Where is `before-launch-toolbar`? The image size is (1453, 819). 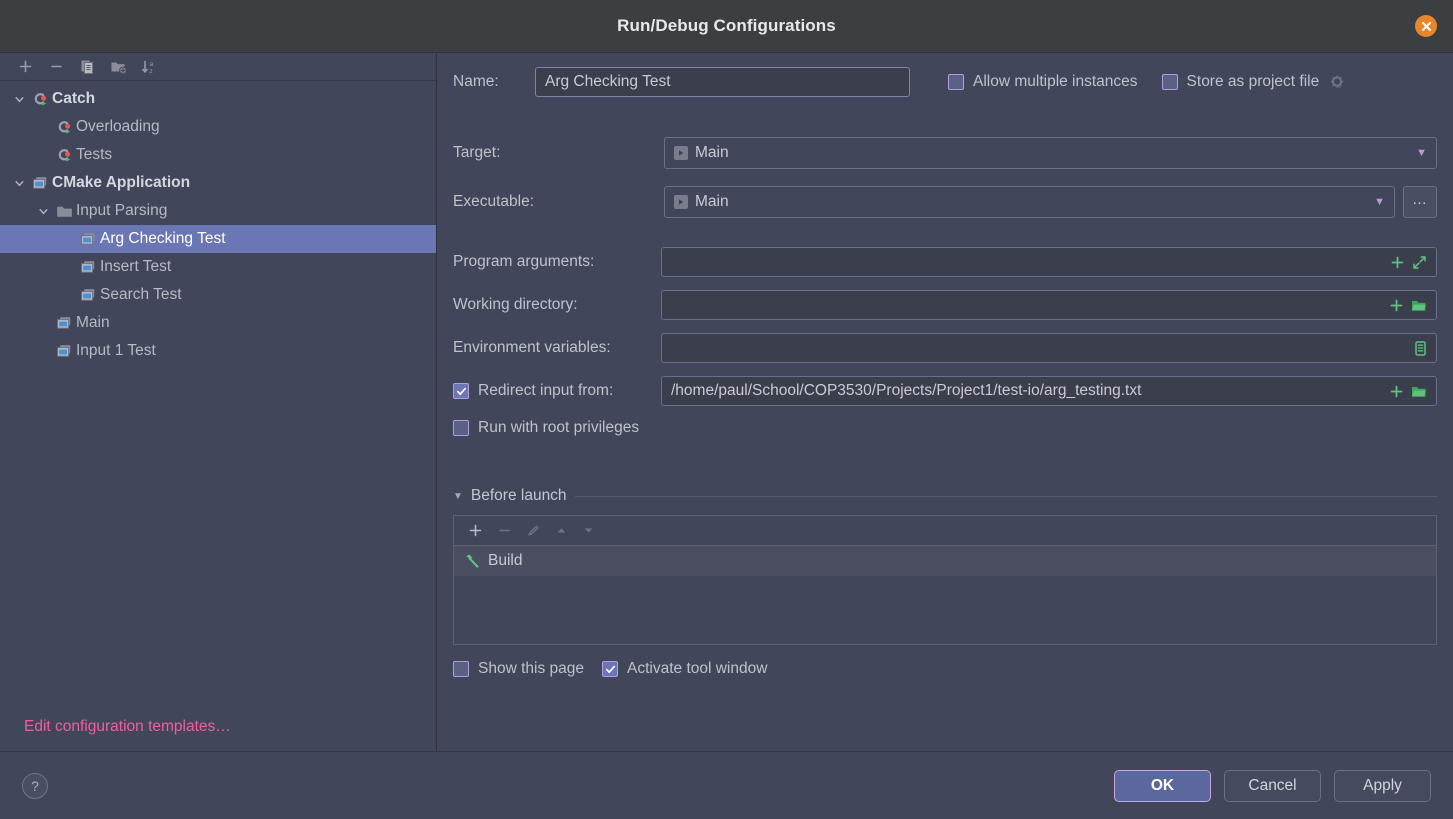 before-launch-toolbar is located at coordinates (945, 531).